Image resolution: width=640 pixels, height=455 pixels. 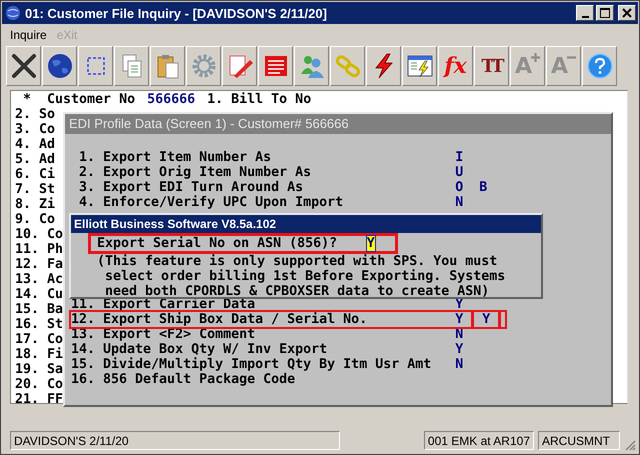 What do you see at coordinates (23, 66) in the screenshot?
I see `close-x-icon` at bounding box center [23, 66].